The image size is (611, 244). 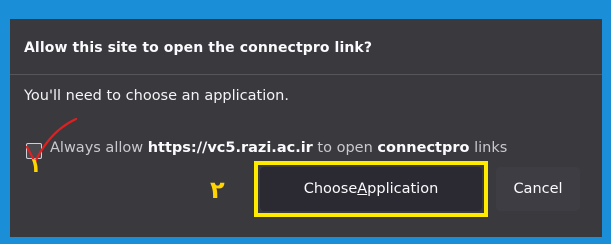 I want to click on choose-accesskey: A, so click(x=362, y=189).